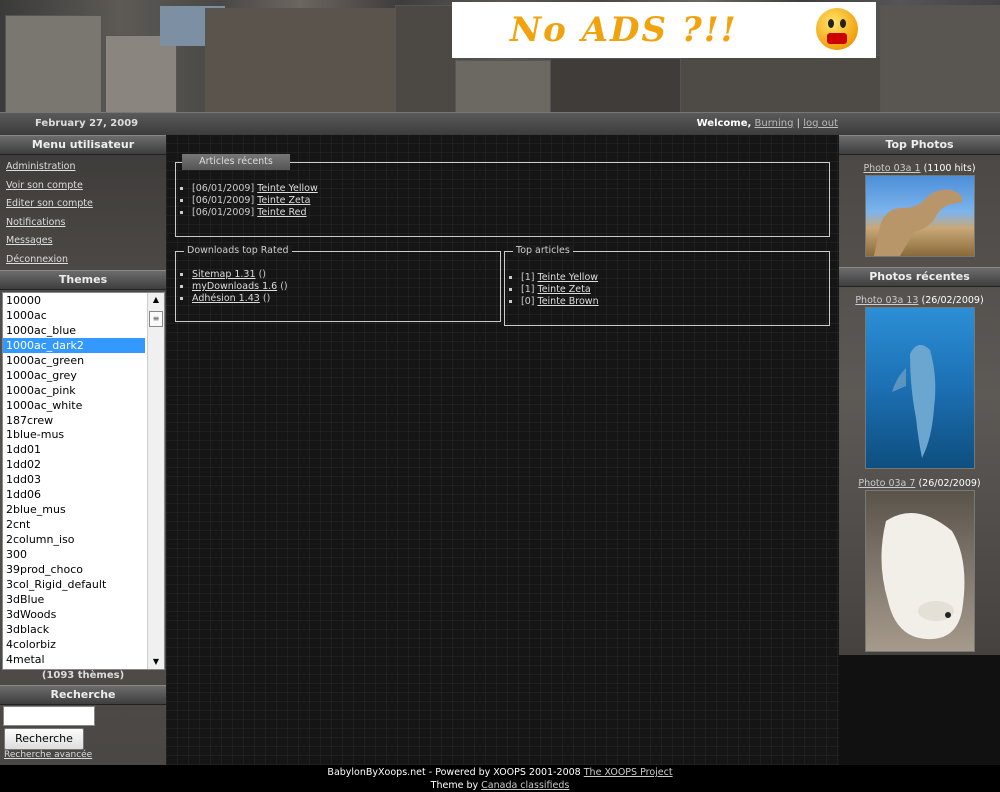 The image size is (1000, 792). What do you see at coordinates (74, 375) in the screenshot?
I see `theme-option: 1000ac_grey` at bounding box center [74, 375].